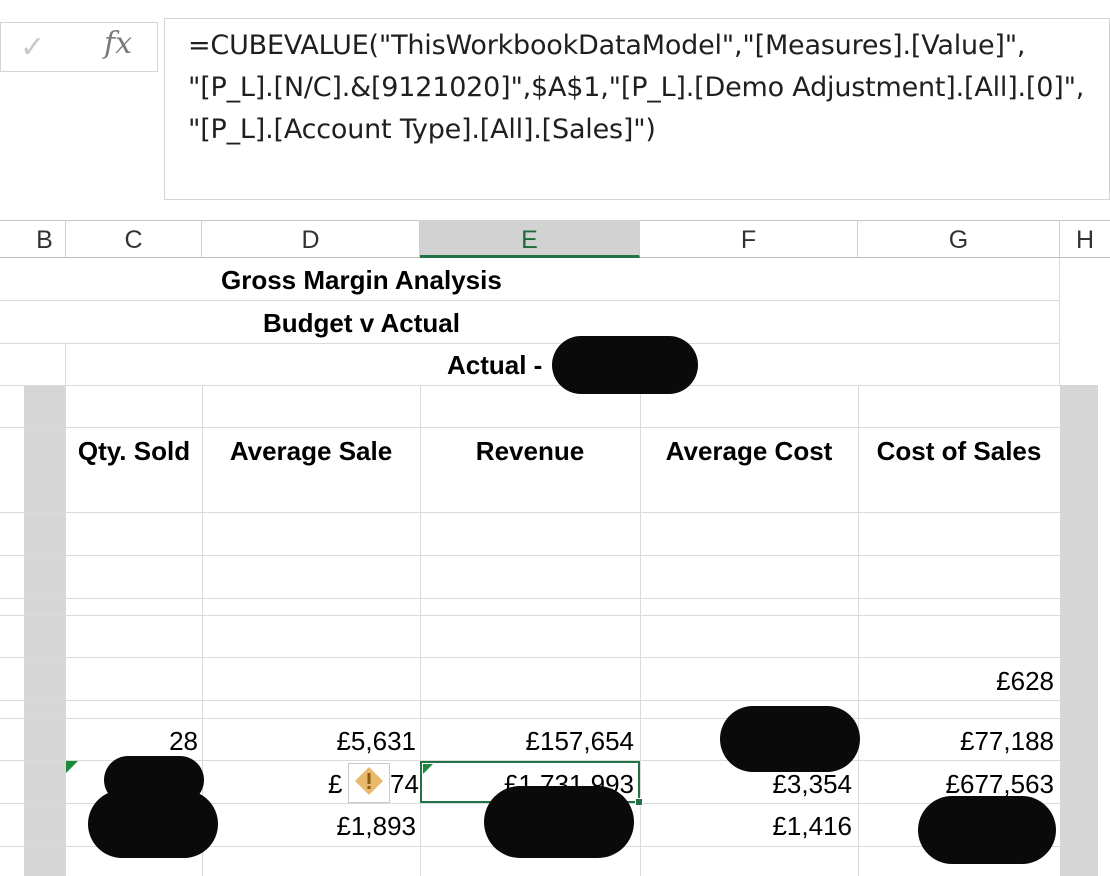  I want to click on header-average-cost: Average Cost, so click(749, 451).